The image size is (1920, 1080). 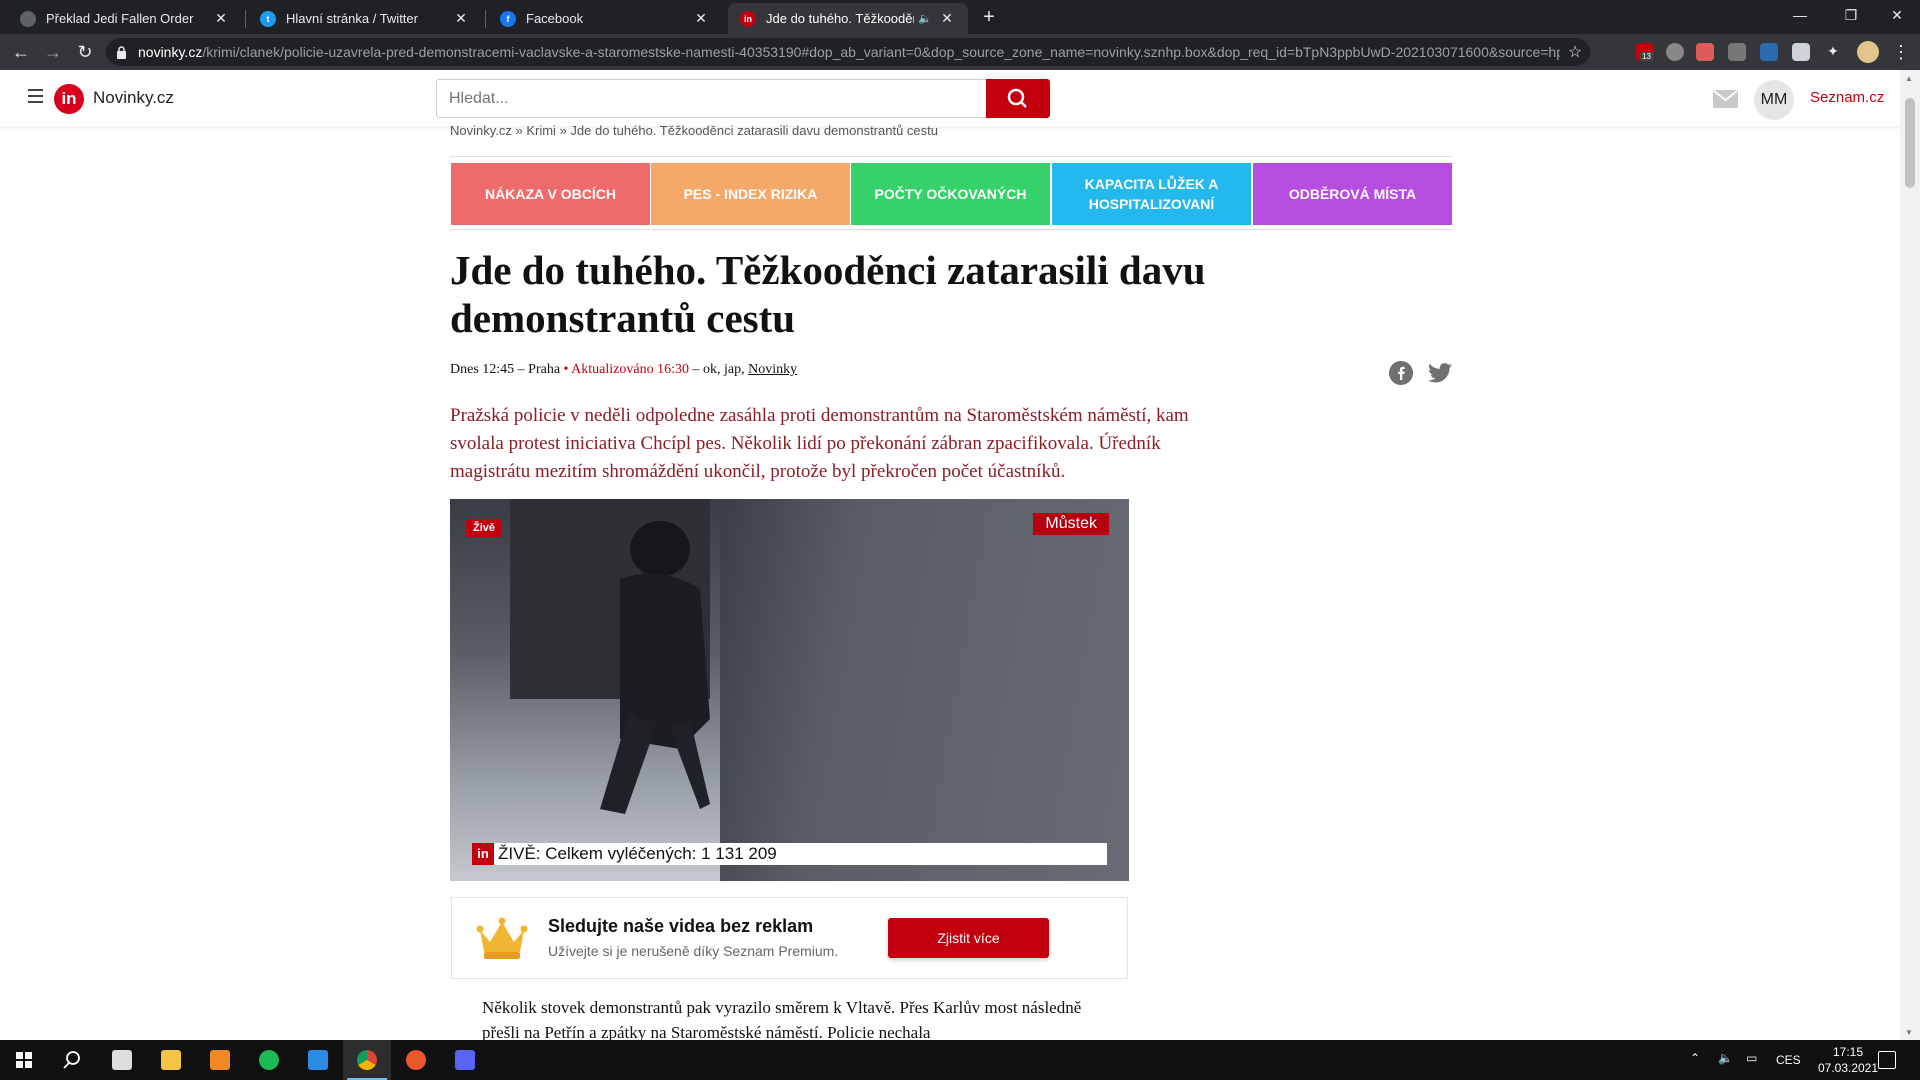 I want to click on profile-avatar-icon, so click(x=1868, y=52).